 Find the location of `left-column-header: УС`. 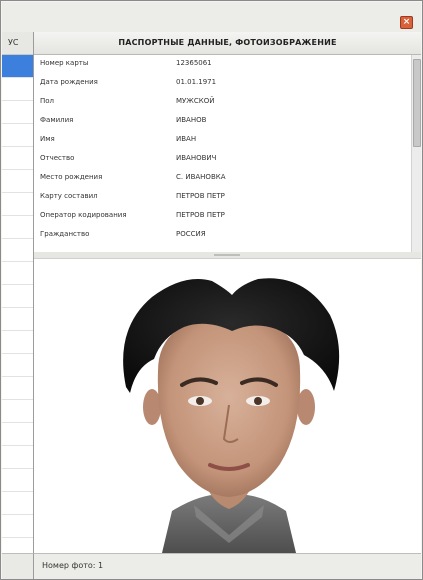

left-column-header: УС is located at coordinates (17, 43).